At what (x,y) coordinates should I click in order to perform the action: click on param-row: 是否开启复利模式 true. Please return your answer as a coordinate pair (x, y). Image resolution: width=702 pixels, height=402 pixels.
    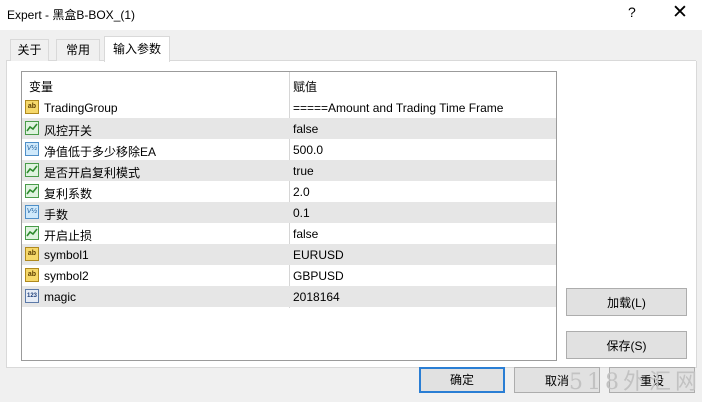
    Looking at the image, I should click on (289, 170).